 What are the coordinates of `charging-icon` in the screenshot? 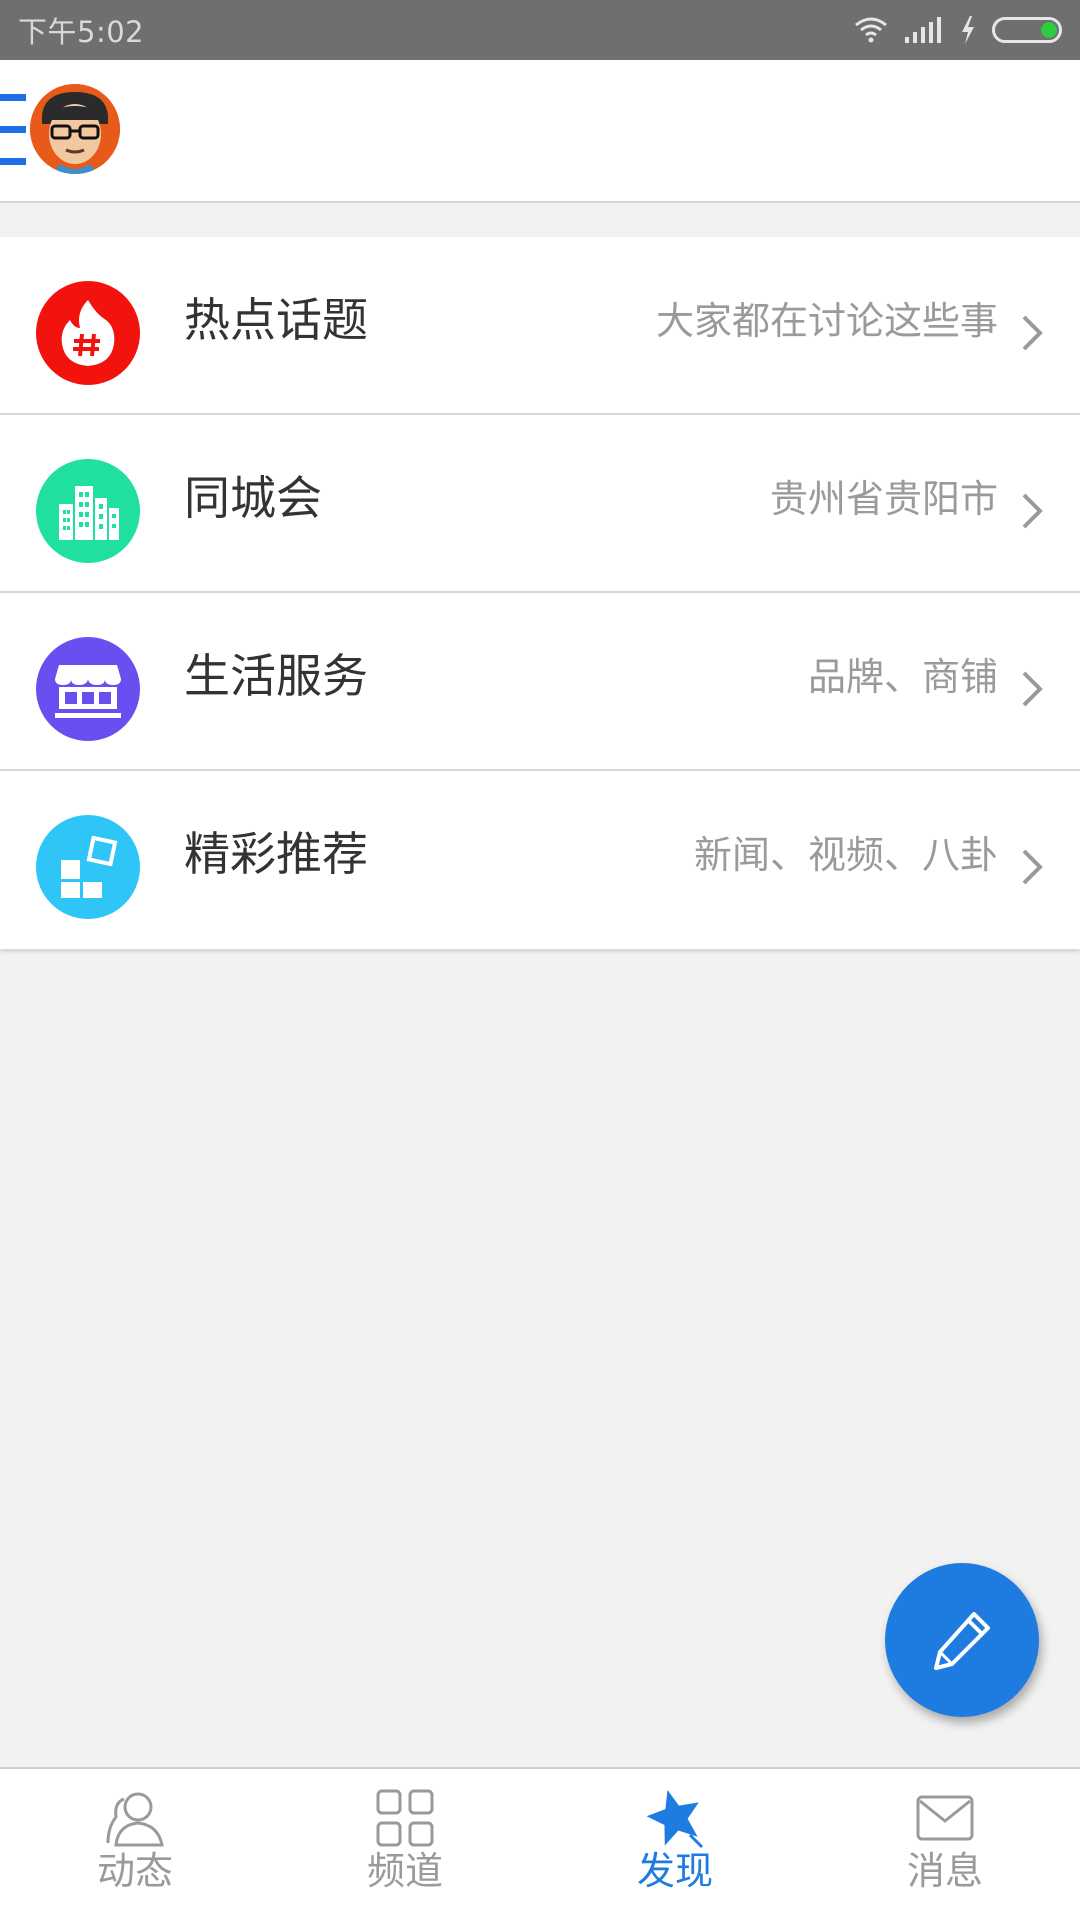 It's located at (968, 30).